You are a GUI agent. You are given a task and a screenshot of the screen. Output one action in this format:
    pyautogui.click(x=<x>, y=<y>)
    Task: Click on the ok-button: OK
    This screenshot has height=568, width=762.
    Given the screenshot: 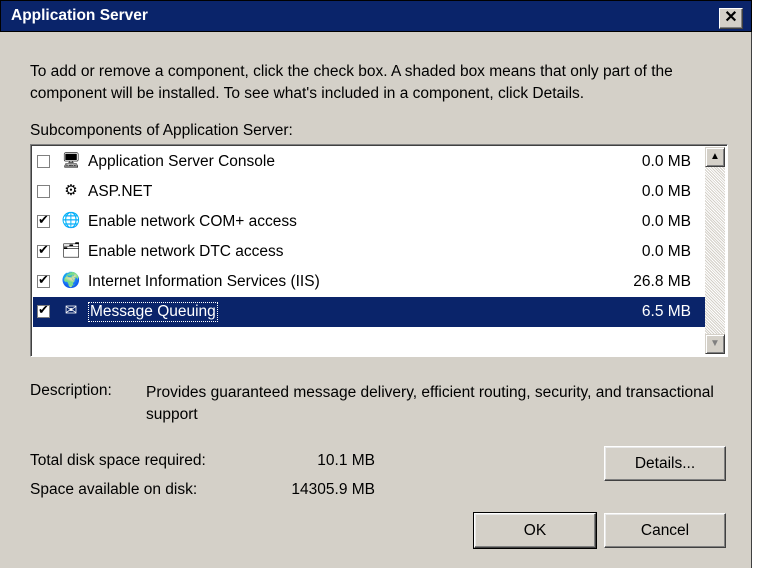 What is the action you would take?
    pyautogui.click(x=535, y=530)
    